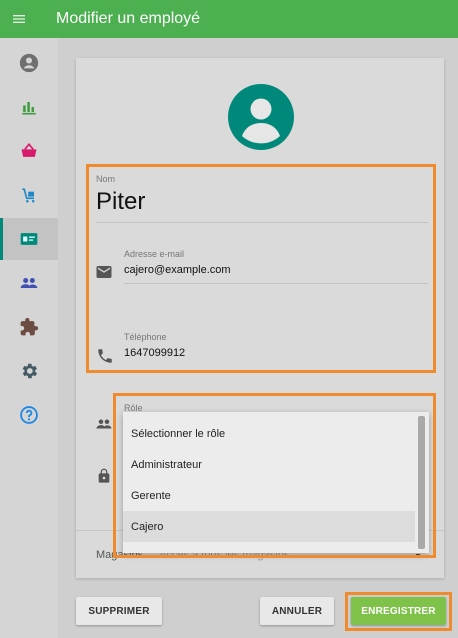 Image resolution: width=458 pixels, height=638 pixels. Describe the element at coordinates (145, 337) in the screenshot. I see `phone-label: Téléphone` at that location.